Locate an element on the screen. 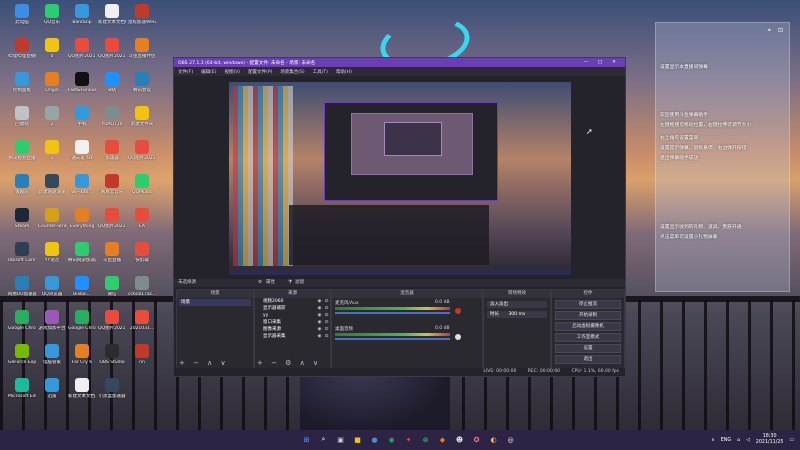 The width and height of the screenshot is (800, 450). desktop-icon: Everything is located at coordinates (82, 222).